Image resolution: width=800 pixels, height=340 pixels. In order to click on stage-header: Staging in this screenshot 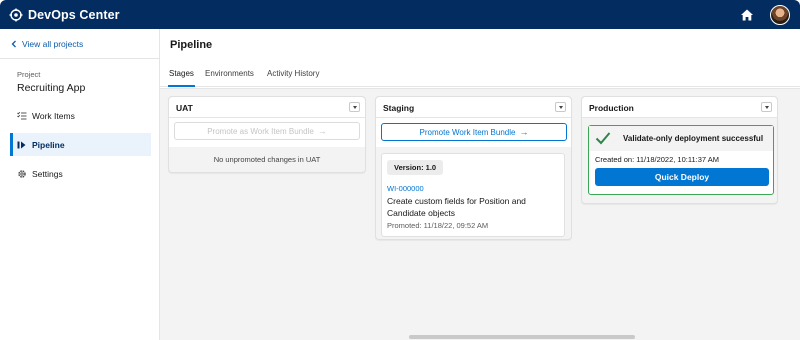, I will do `click(473, 107)`.